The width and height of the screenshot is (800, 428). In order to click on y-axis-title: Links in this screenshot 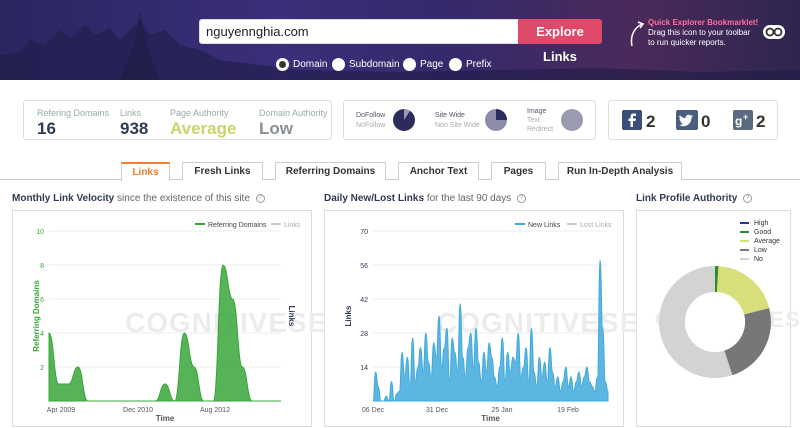, I will do `click(348, 315)`.